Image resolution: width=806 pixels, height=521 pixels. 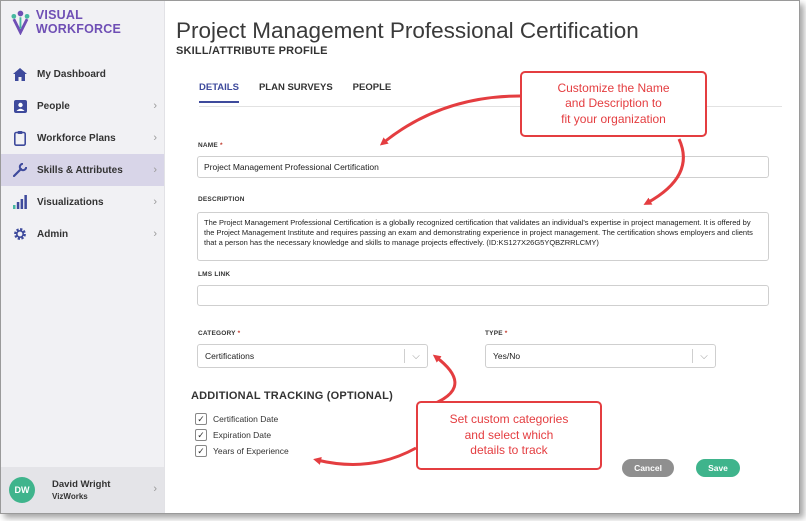 What do you see at coordinates (509, 419) in the screenshot?
I see `callout-line: Set custom categories` at bounding box center [509, 419].